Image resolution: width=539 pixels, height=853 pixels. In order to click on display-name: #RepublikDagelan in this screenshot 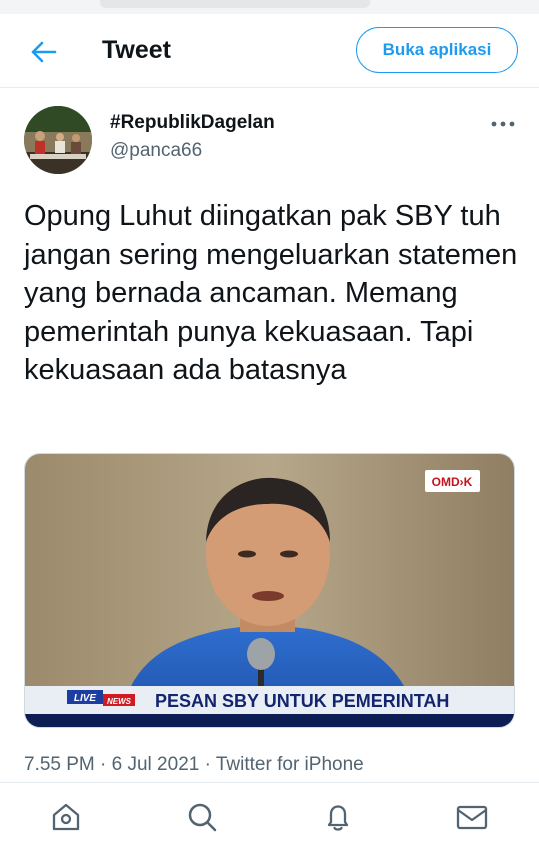, I will do `click(192, 123)`.